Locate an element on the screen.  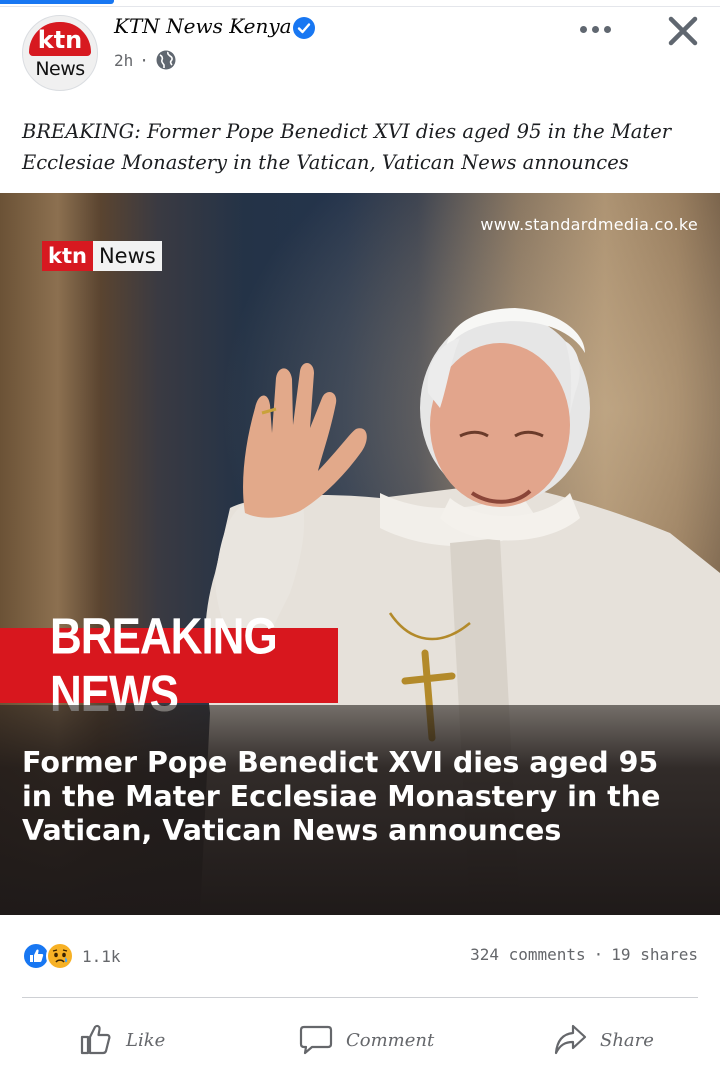
reactions-summary: 1.1k is located at coordinates (71, 956).